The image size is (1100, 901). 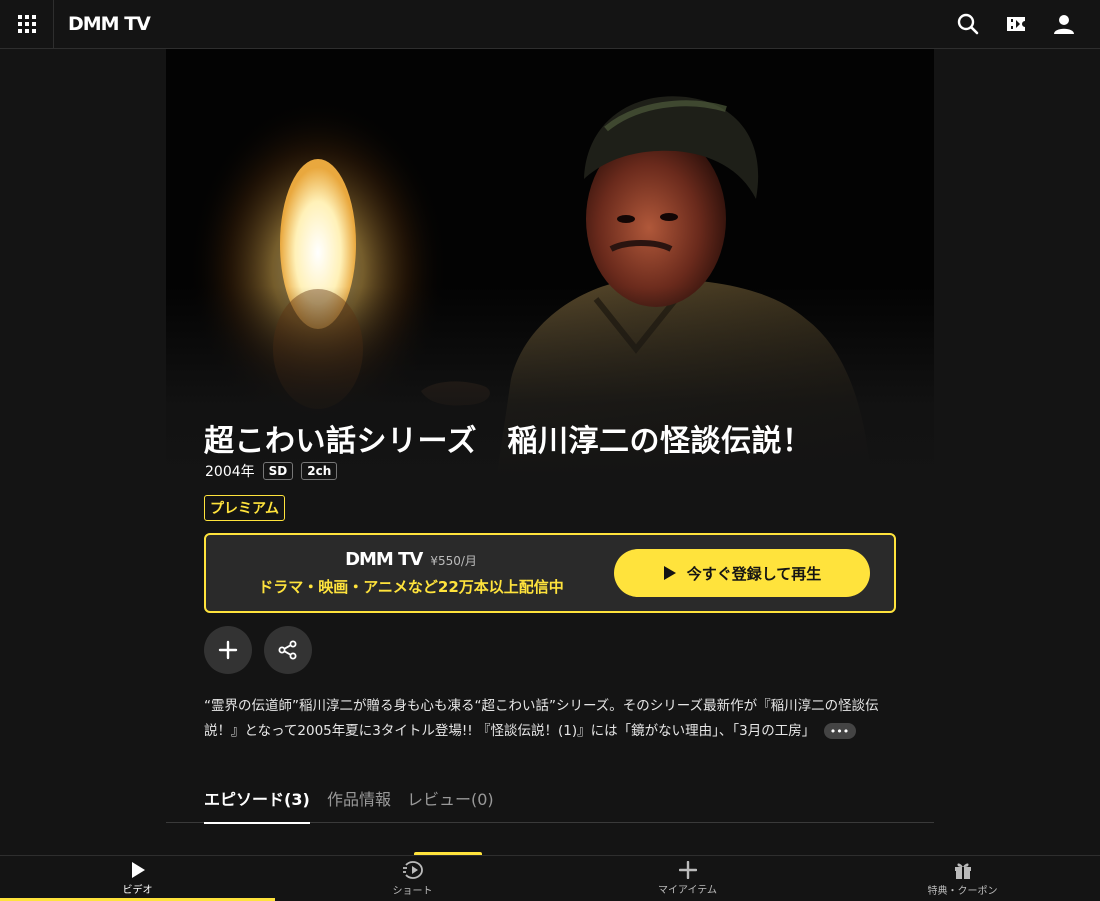 What do you see at coordinates (257, 805) in the screenshot?
I see `tab-episodes: エピソード(3)` at bounding box center [257, 805].